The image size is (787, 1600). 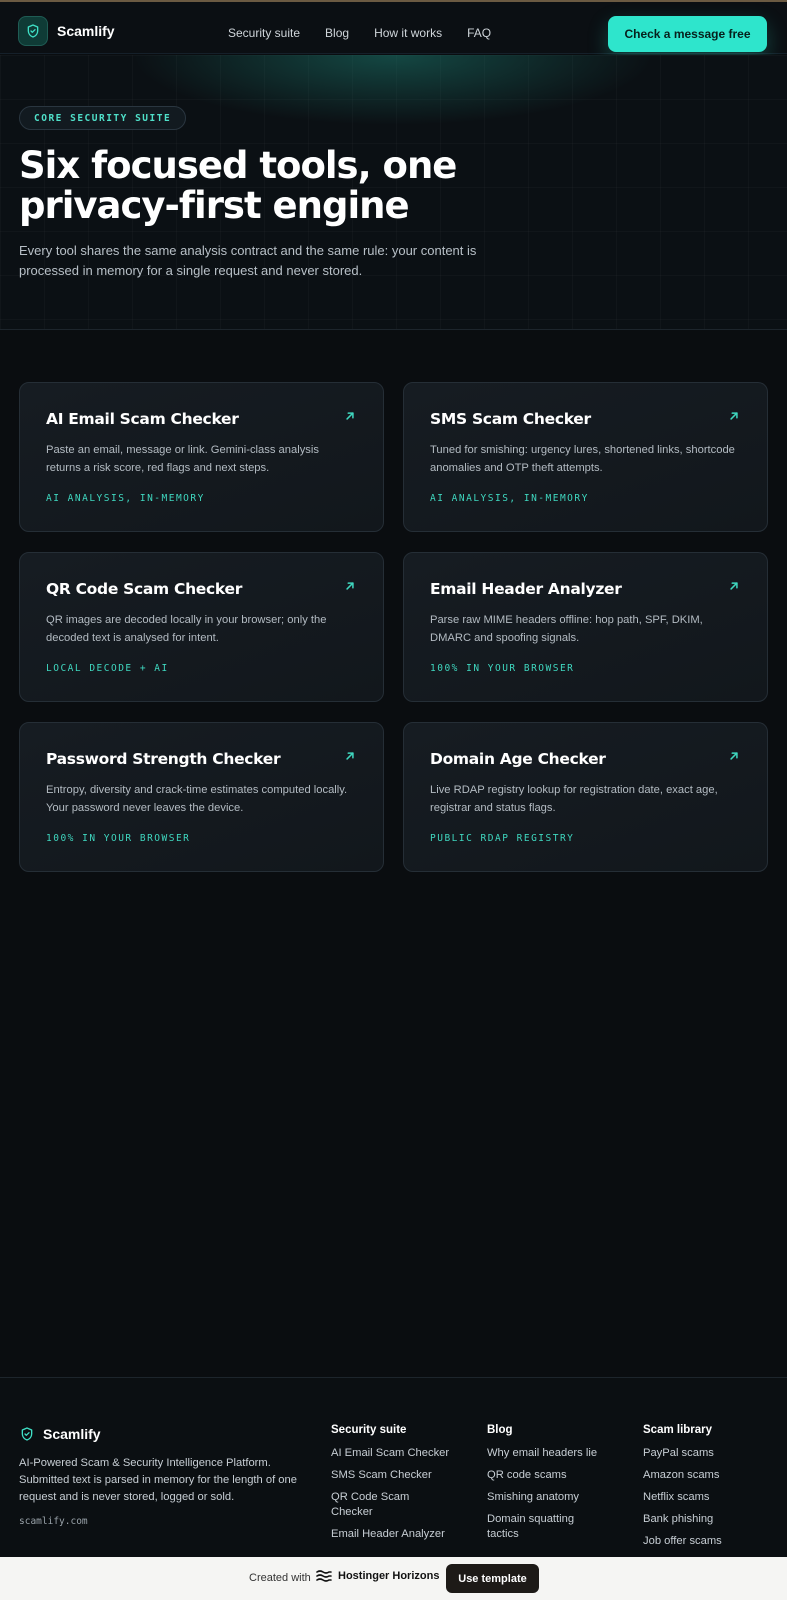 I want to click on footer-column-heading: Scam library, so click(x=678, y=1430).